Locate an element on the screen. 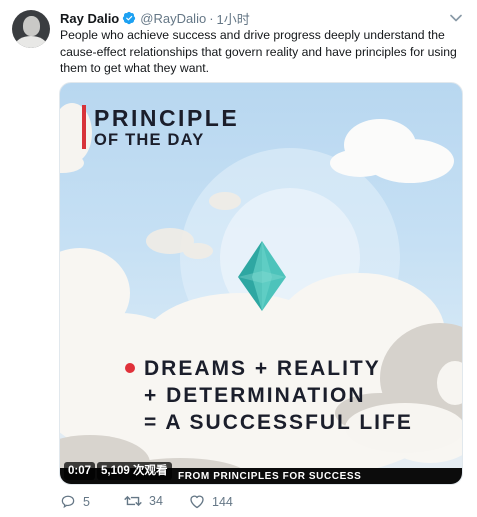 Image resolution: width=477 pixels, height=517 pixels. equation-line-2: + DETERMINATION is located at coordinates (255, 395).